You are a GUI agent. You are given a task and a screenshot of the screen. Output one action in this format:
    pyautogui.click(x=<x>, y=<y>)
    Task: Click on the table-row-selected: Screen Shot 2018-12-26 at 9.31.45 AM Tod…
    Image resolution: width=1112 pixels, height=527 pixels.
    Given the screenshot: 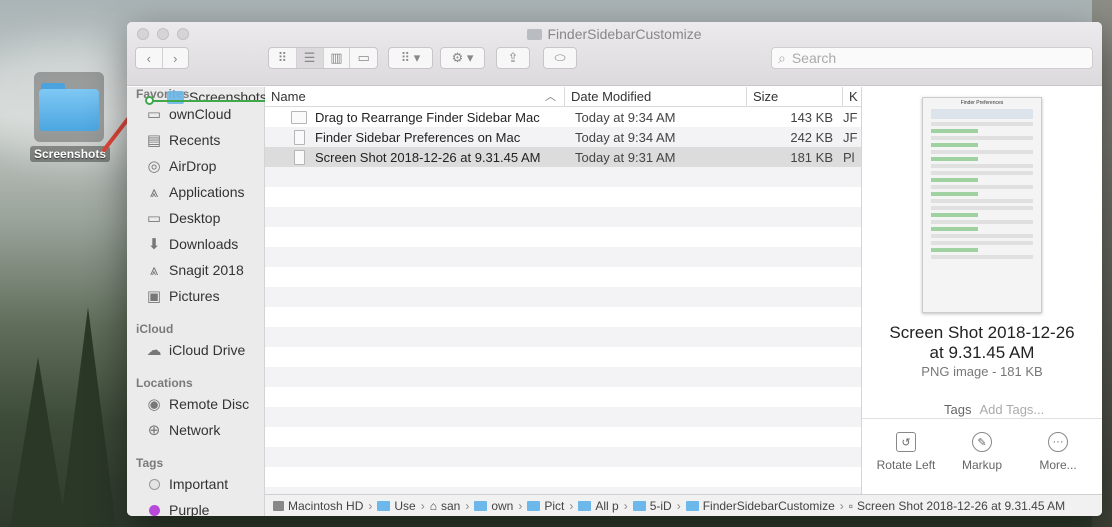 What is the action you would take?
    pyautogui.click(x=563, y=157)
    